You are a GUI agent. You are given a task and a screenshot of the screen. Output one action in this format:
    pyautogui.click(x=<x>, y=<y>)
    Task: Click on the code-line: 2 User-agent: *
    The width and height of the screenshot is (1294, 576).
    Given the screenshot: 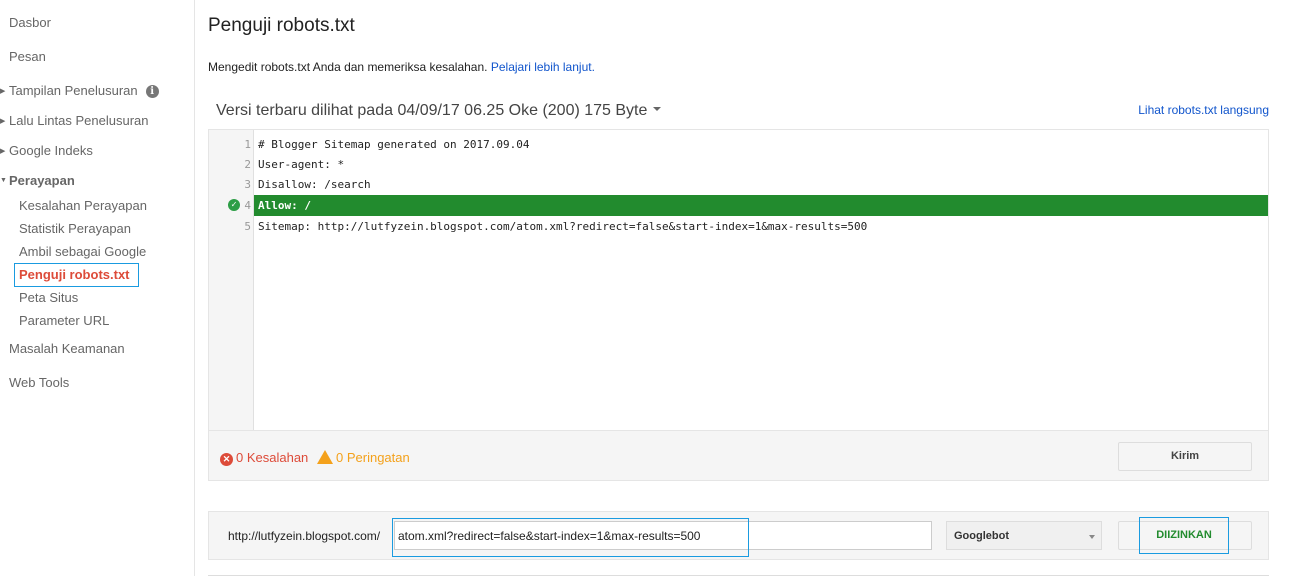 What is the action you would take?
    pyautogui.click(x=738, y=164)
    